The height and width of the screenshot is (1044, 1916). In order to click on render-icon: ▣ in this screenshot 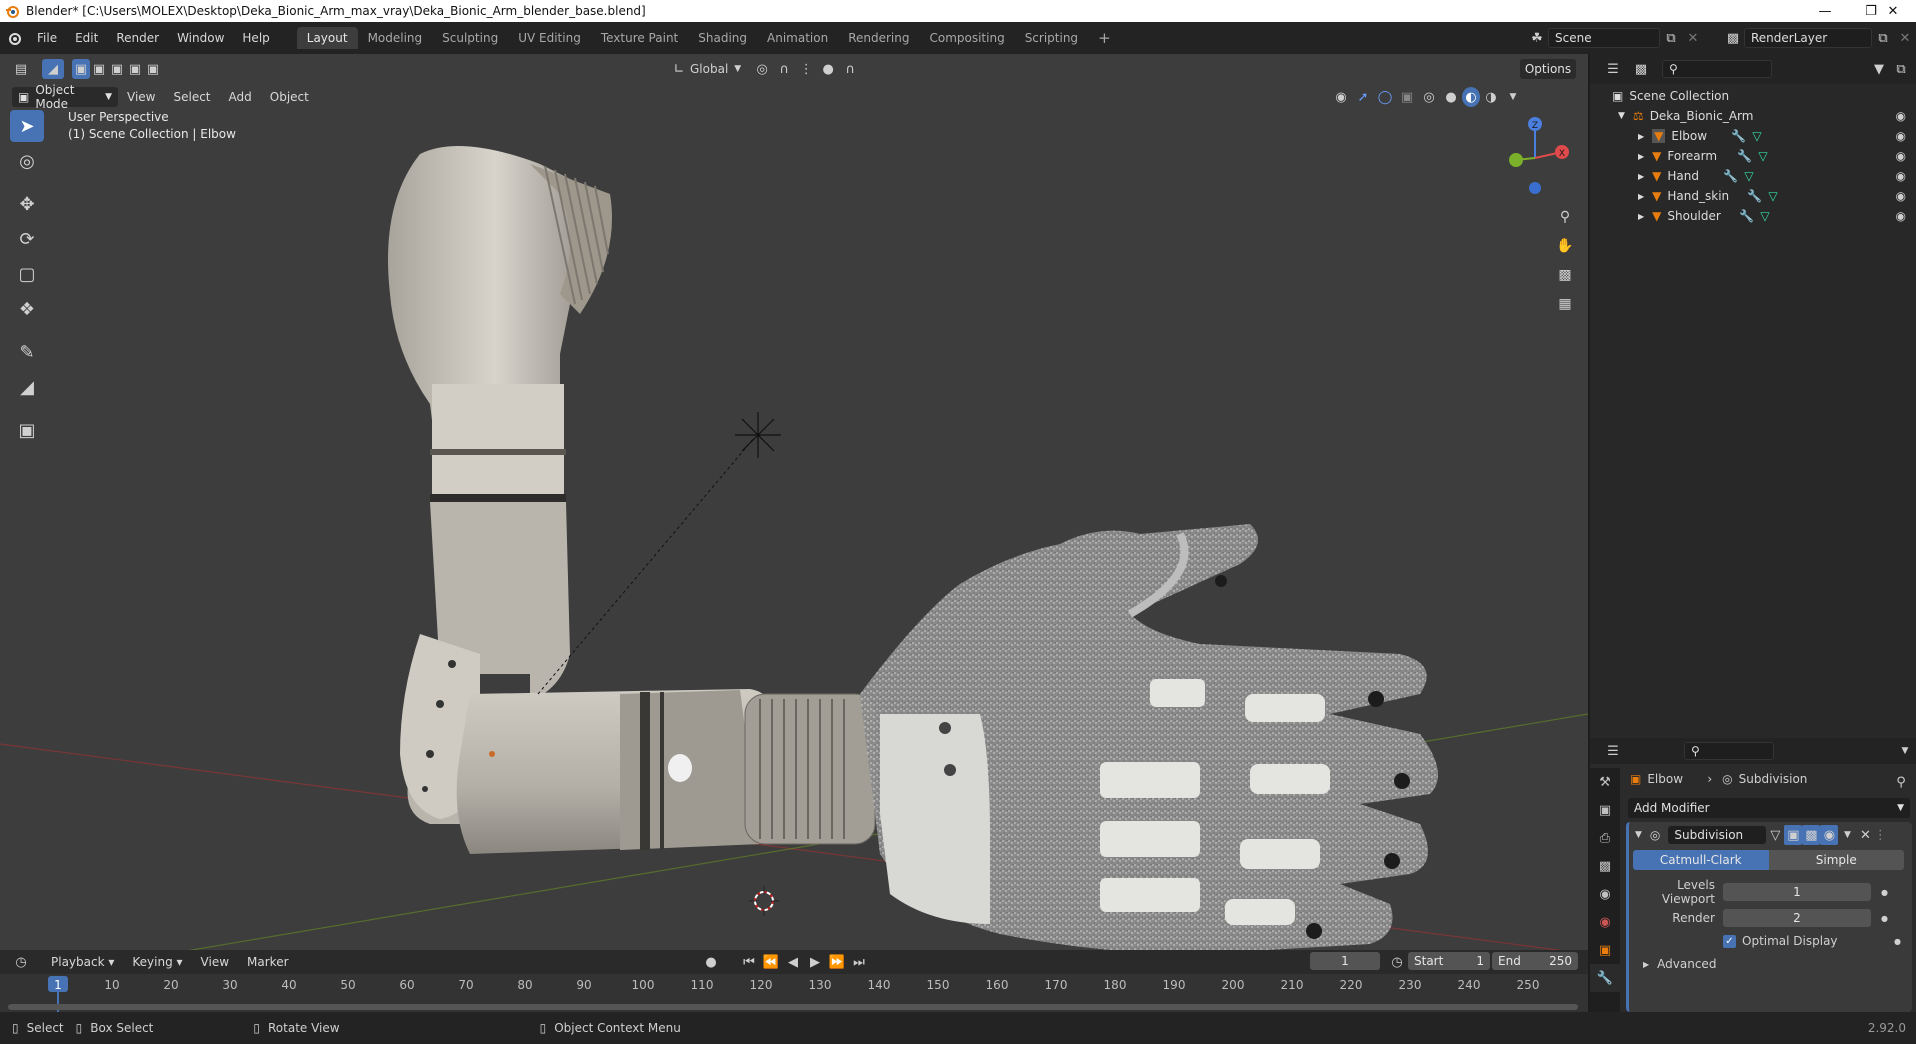, I will do `click(1605, 810)`.